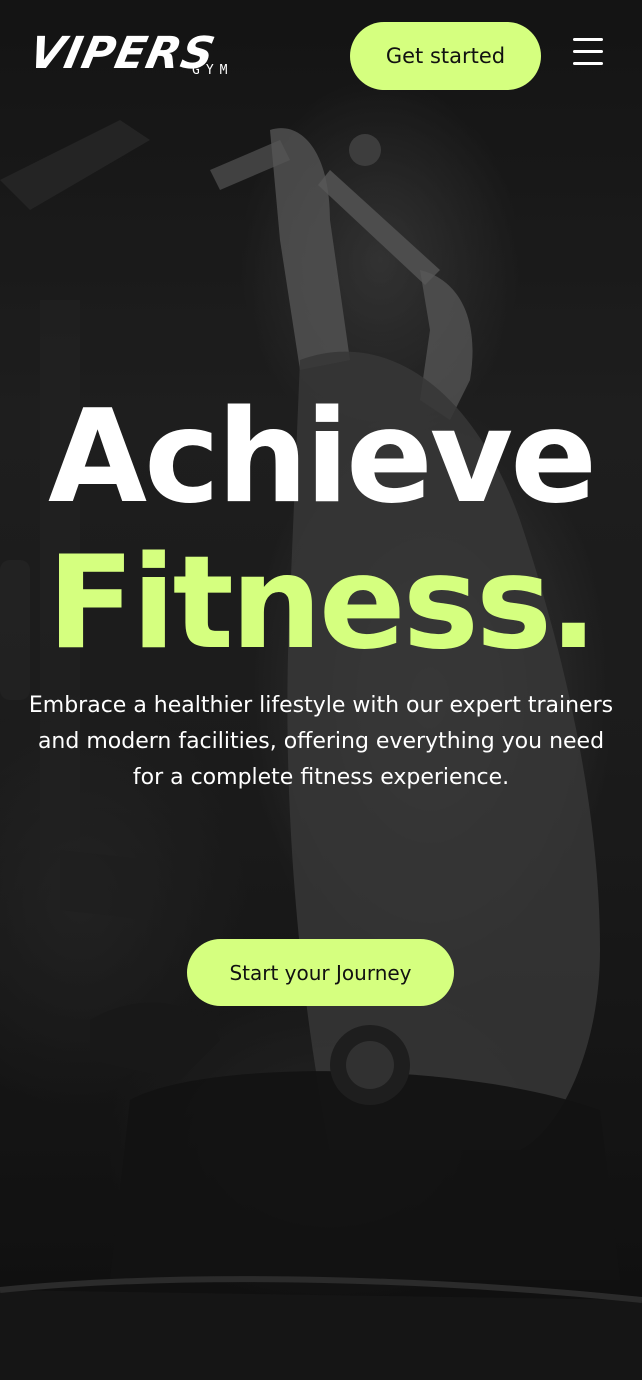 This screenshot has height=1380, width=642. I want to click on vipers-gym-logo: VIPERS GYM, so click(142, 55).